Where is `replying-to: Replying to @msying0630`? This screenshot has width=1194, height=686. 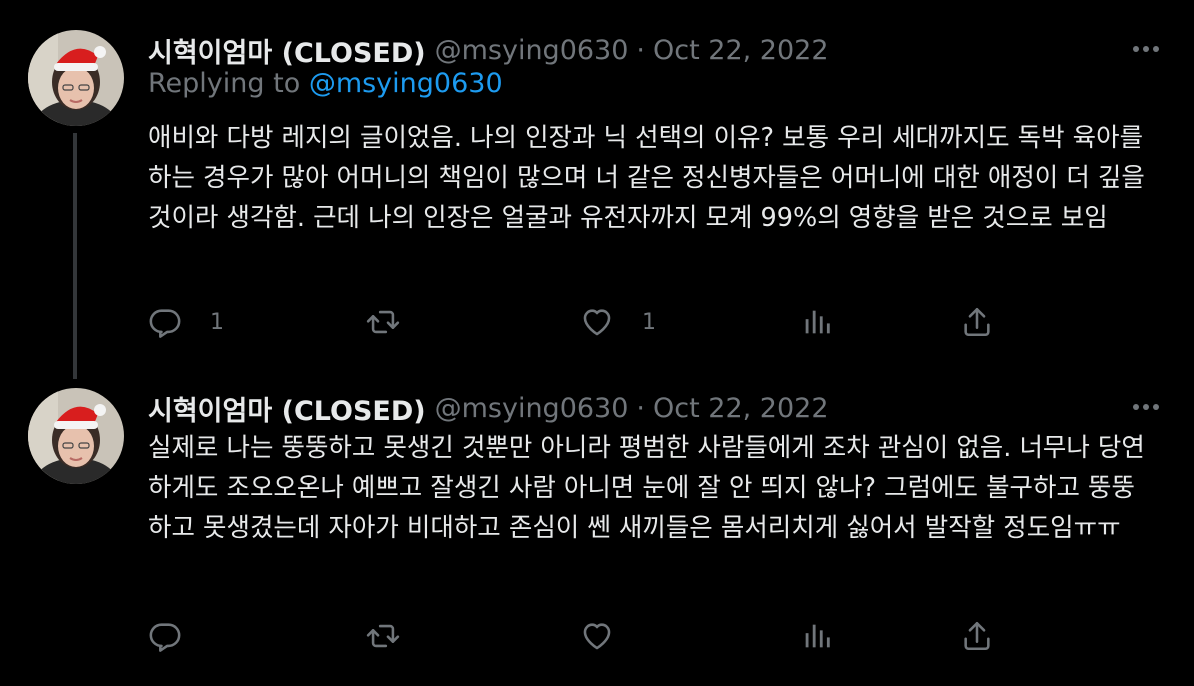
replying-to: Replying to @msying0630 is located at coordinates (325, 83).